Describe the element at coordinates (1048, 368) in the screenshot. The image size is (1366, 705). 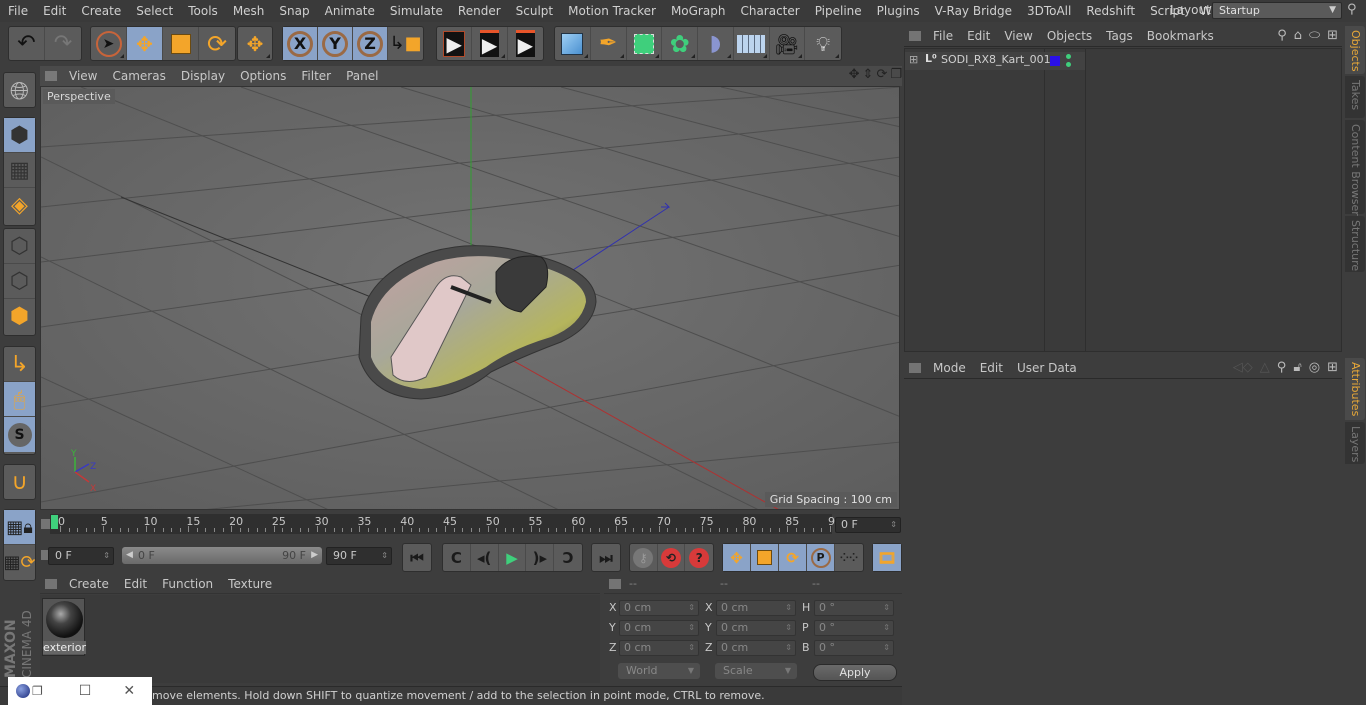
I see `attributes-menu-user-data: User Data` at that location.